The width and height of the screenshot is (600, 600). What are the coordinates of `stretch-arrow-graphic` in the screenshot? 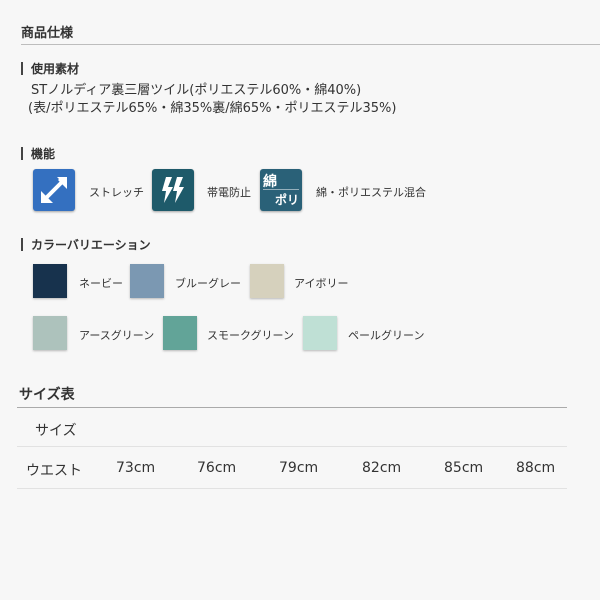 It's located at (54, 190).